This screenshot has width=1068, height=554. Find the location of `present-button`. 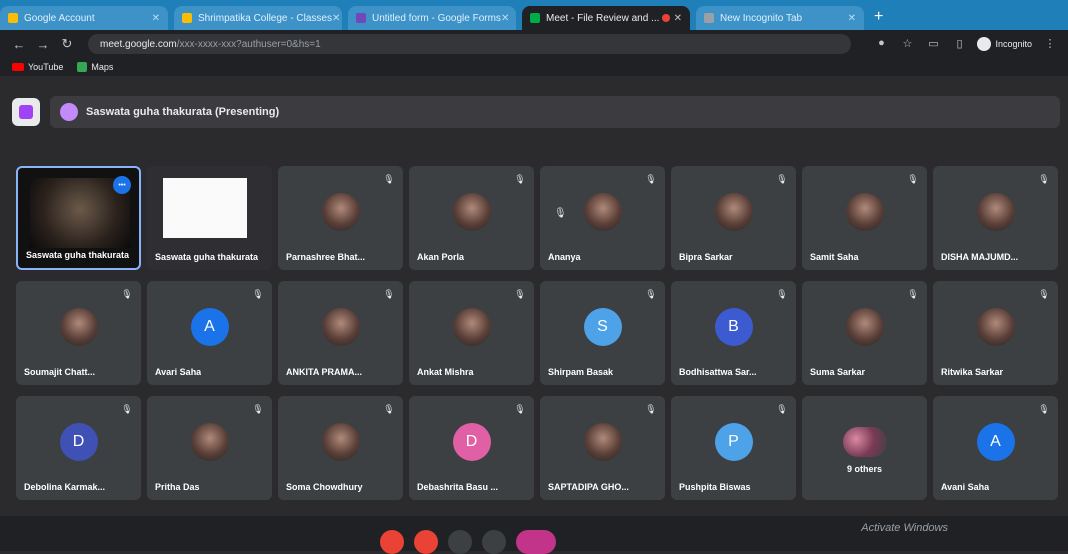

present-button is located at coordinates (460, 542).